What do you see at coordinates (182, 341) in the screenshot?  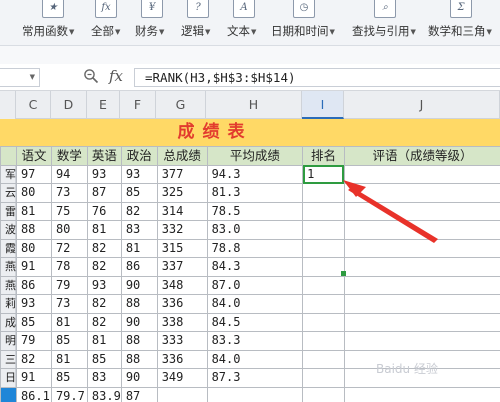 I see `table-cell: 333` at bounding box center [182, 341].